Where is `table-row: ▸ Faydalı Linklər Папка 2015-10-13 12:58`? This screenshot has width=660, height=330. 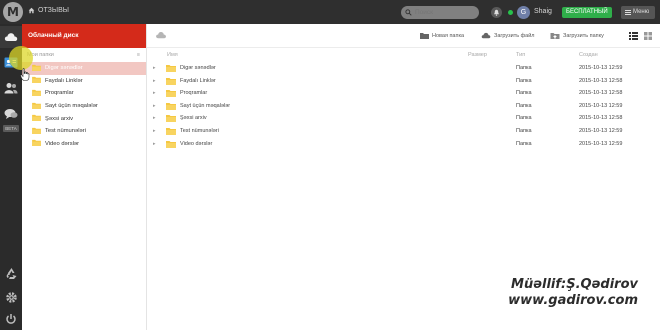 table-row: ▸ Faydalı Linklər Папка 2015-10-13 12:58 is located at coordinates (403, 81).